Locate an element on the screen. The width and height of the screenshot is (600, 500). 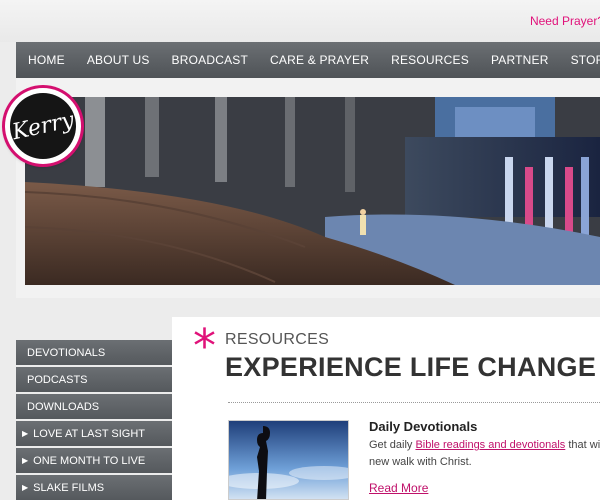
sidebar-item-label: ONE MONTH TO LIVE is located at coordinates (89, 460).